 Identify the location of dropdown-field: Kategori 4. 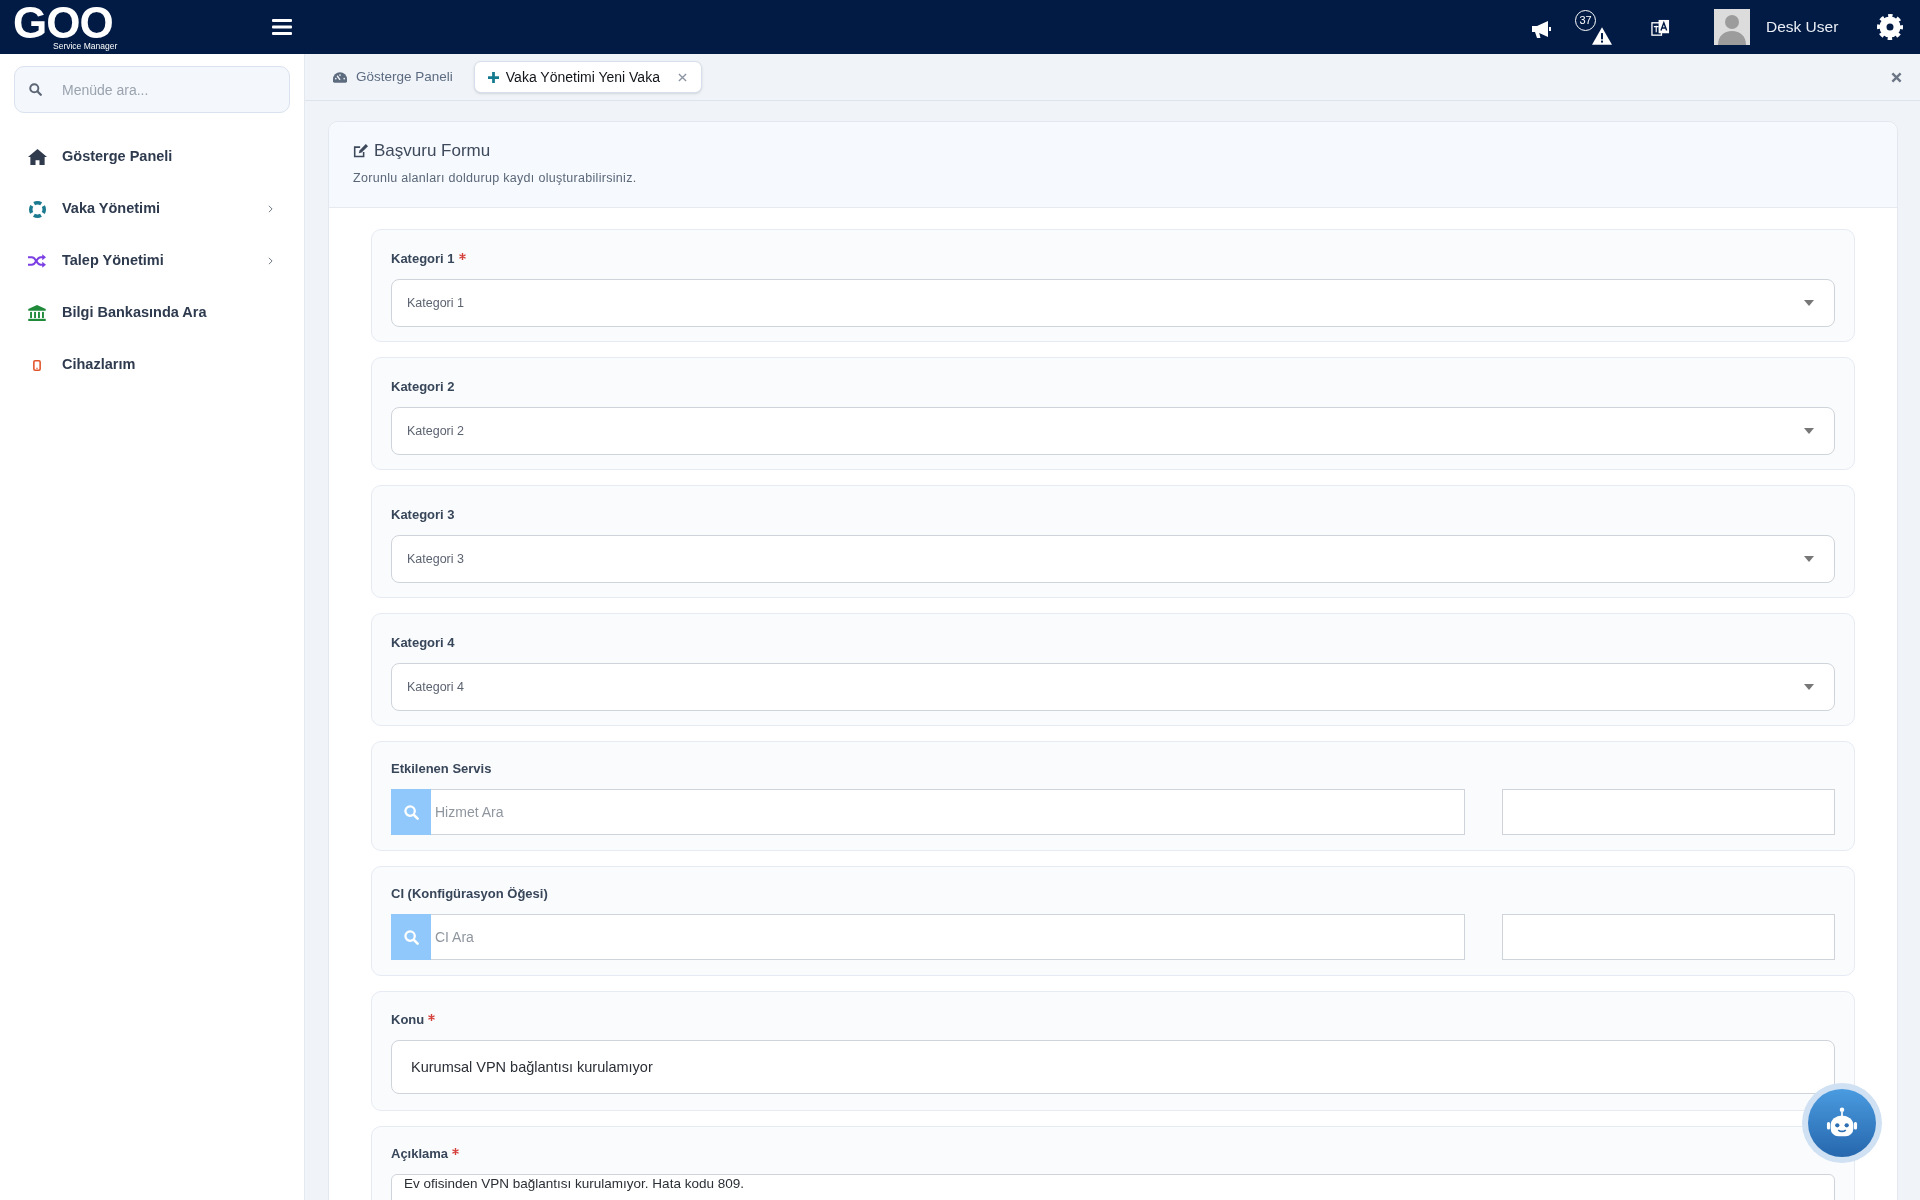
(1113, 687).